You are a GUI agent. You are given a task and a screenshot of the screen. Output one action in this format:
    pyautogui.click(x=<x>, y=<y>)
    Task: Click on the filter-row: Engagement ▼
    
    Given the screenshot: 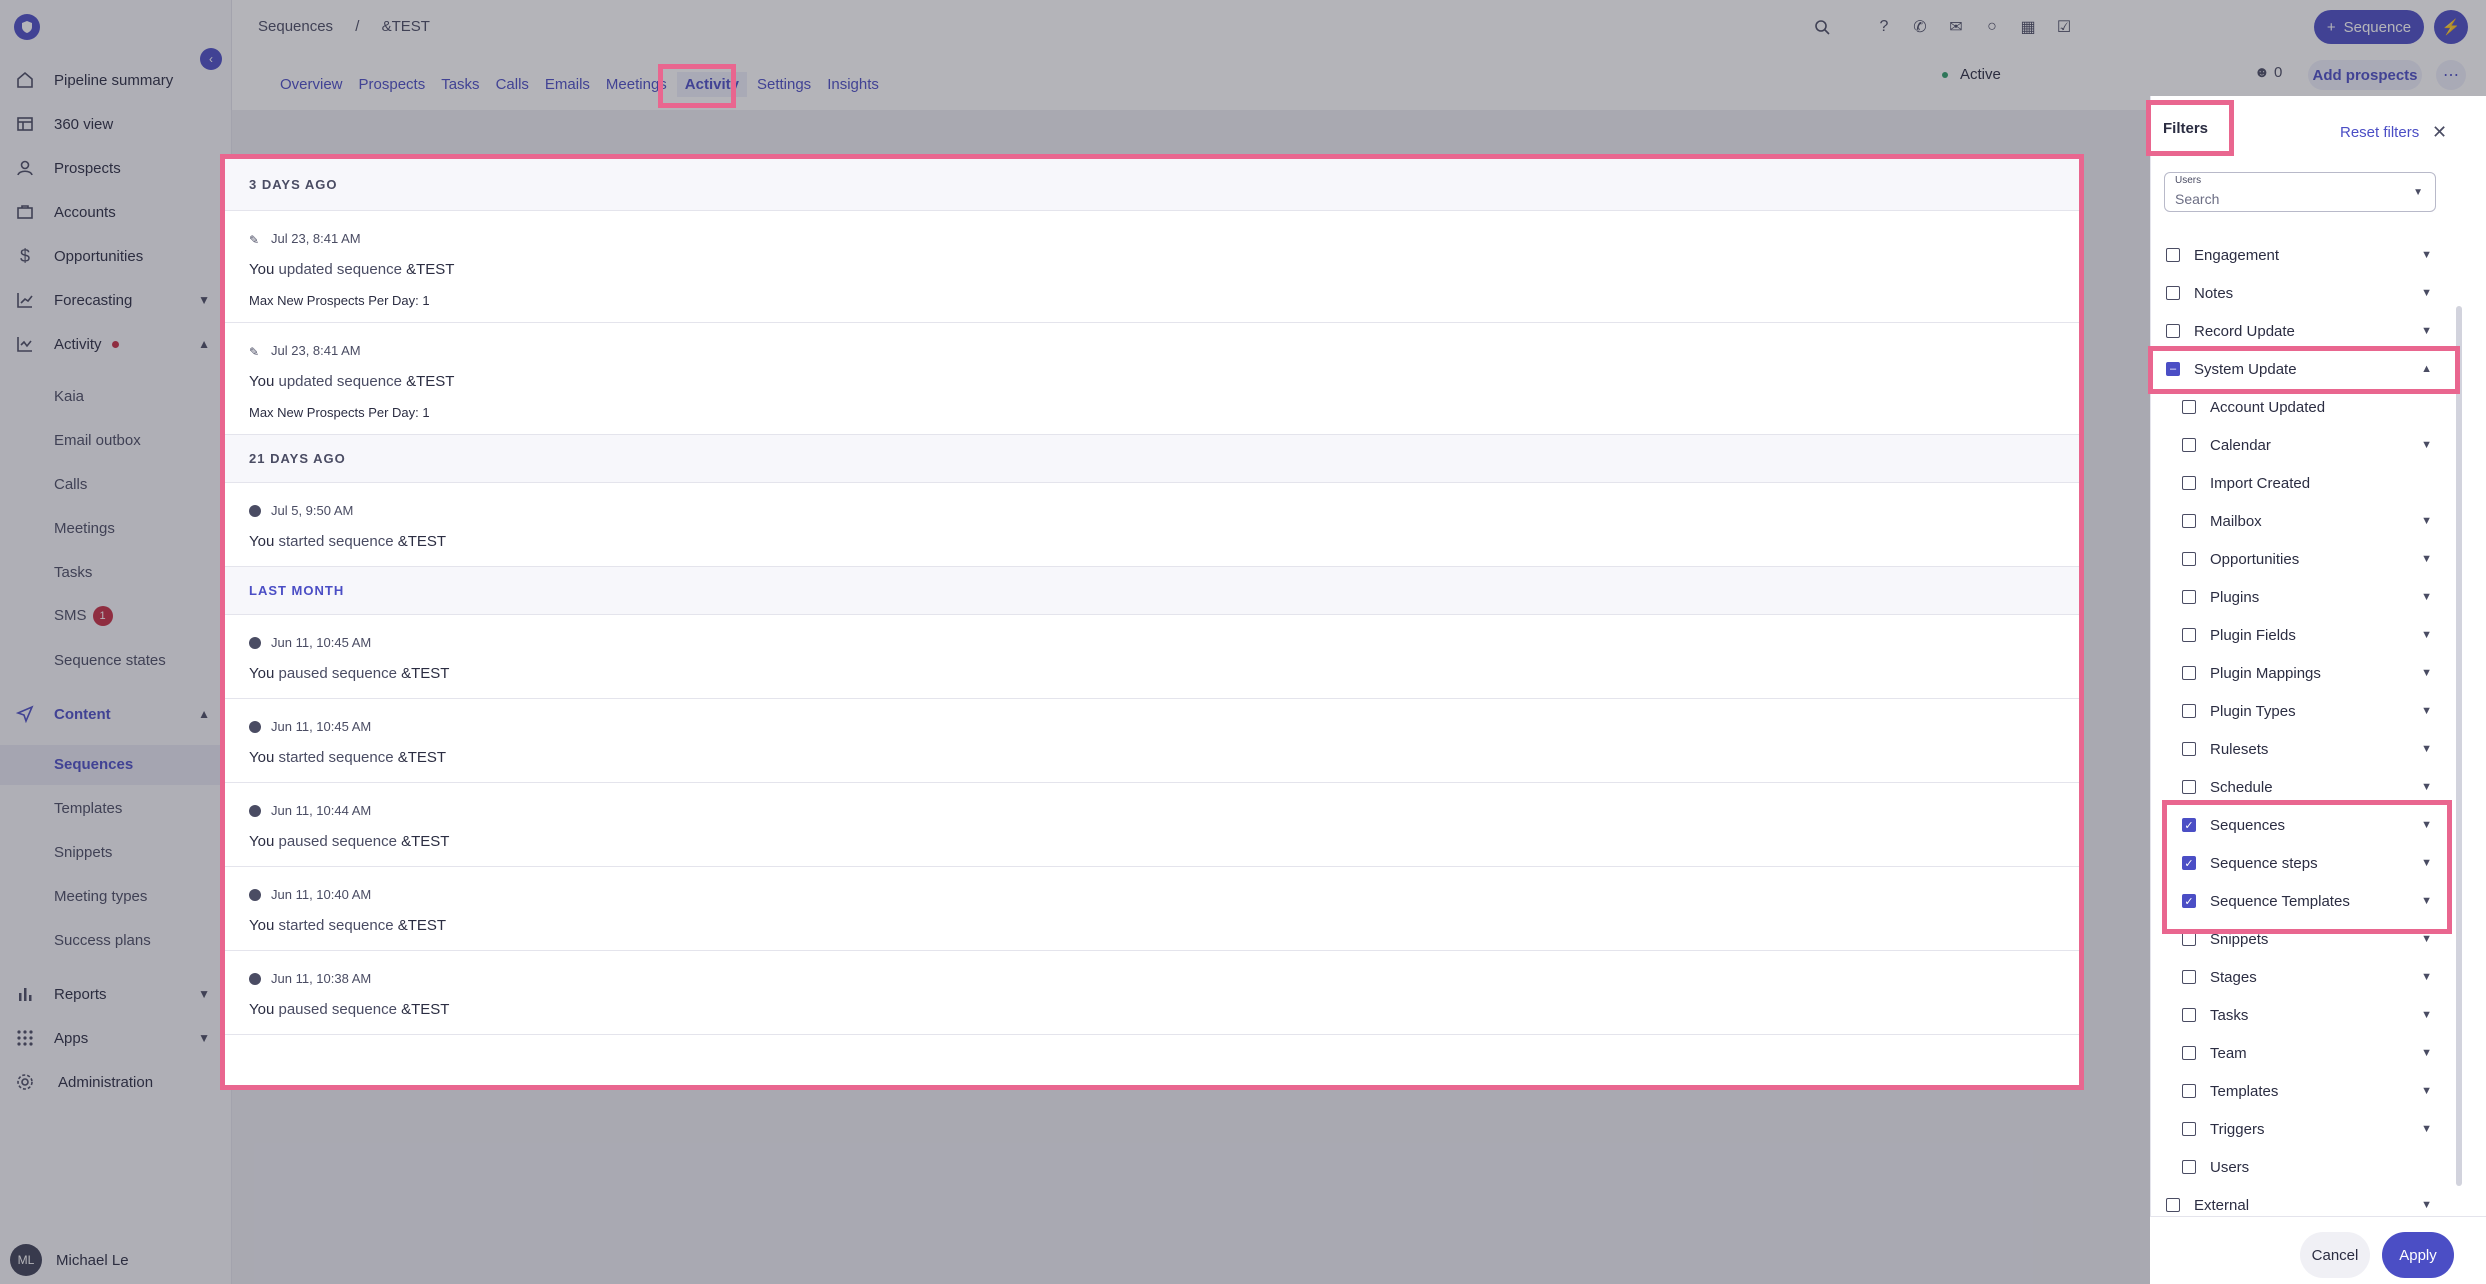 What is the action you would take?
    pyautogui.click(x=2299, y=255)
    